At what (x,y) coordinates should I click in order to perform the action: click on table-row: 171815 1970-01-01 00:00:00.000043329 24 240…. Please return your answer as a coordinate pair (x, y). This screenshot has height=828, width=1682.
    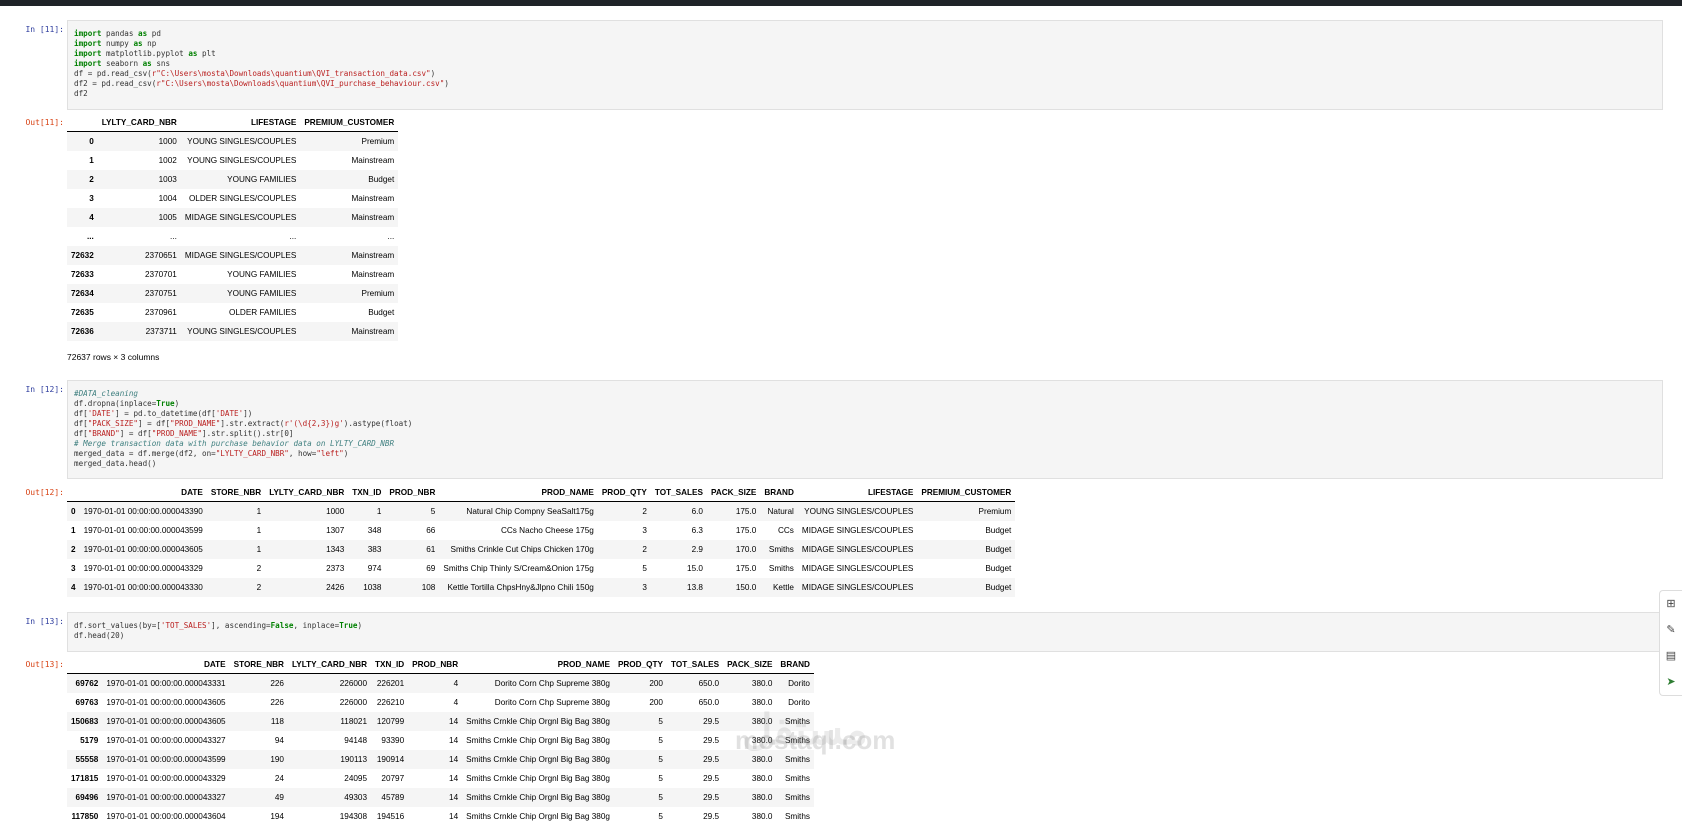
    Looking at the image, I should click on (440, 778).